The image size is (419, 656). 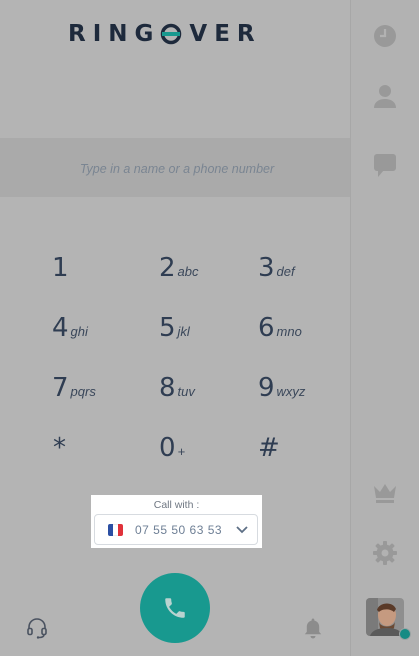 What do you see at coordinates (179, 529) in the screenshot?
I see `caller-number: 07 55 50 63 53` at bounding box center [179, 529].